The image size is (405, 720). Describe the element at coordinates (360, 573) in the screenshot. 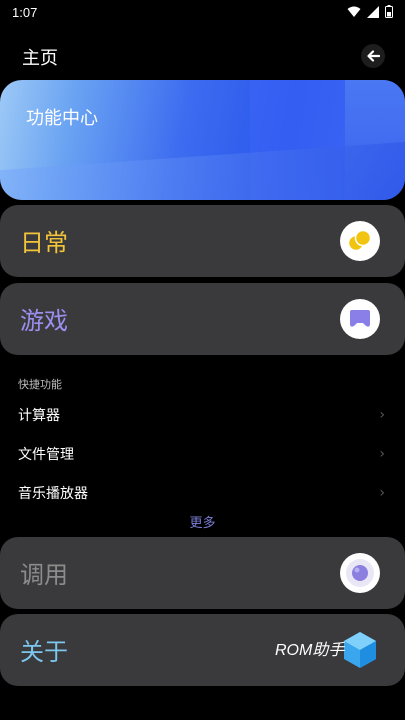

I see `orb-icon` at that location.